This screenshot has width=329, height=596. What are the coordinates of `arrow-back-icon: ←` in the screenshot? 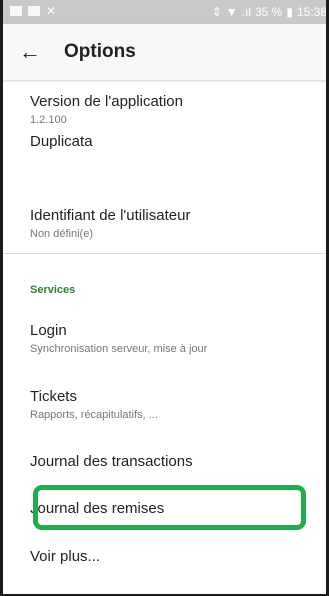 It's located at (30, 52).